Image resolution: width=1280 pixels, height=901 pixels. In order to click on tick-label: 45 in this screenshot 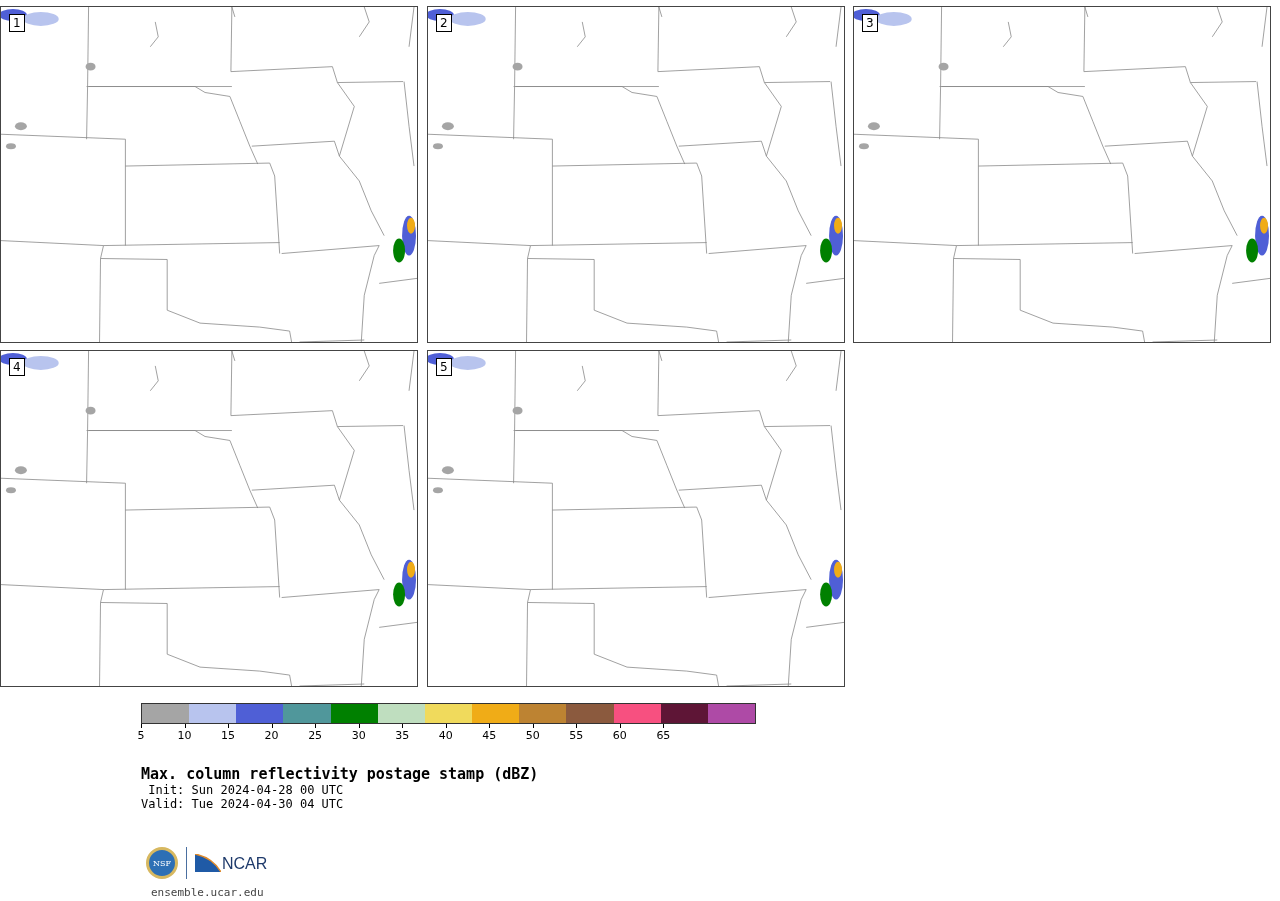, I will do `click(489, 735)`.